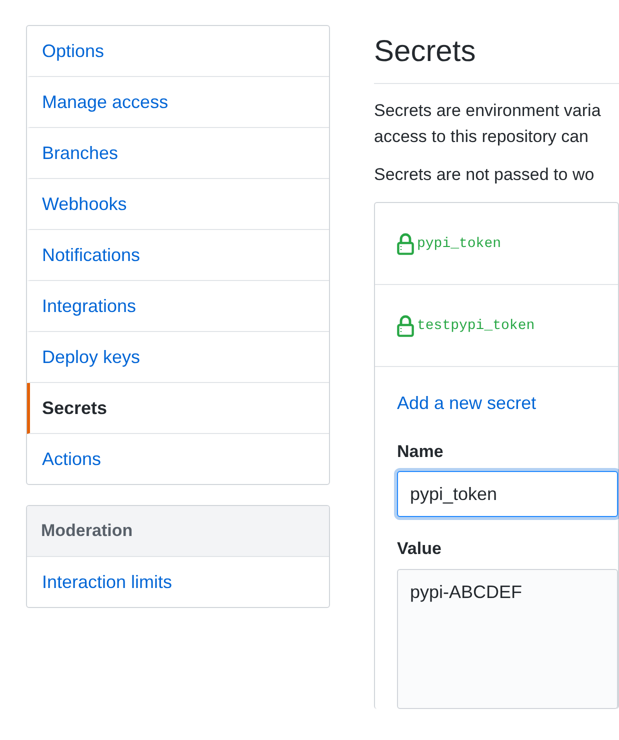  Describe the element at coordinates (178, 204) in the screenshot. I see `nav-item: Webhooks` at that location.